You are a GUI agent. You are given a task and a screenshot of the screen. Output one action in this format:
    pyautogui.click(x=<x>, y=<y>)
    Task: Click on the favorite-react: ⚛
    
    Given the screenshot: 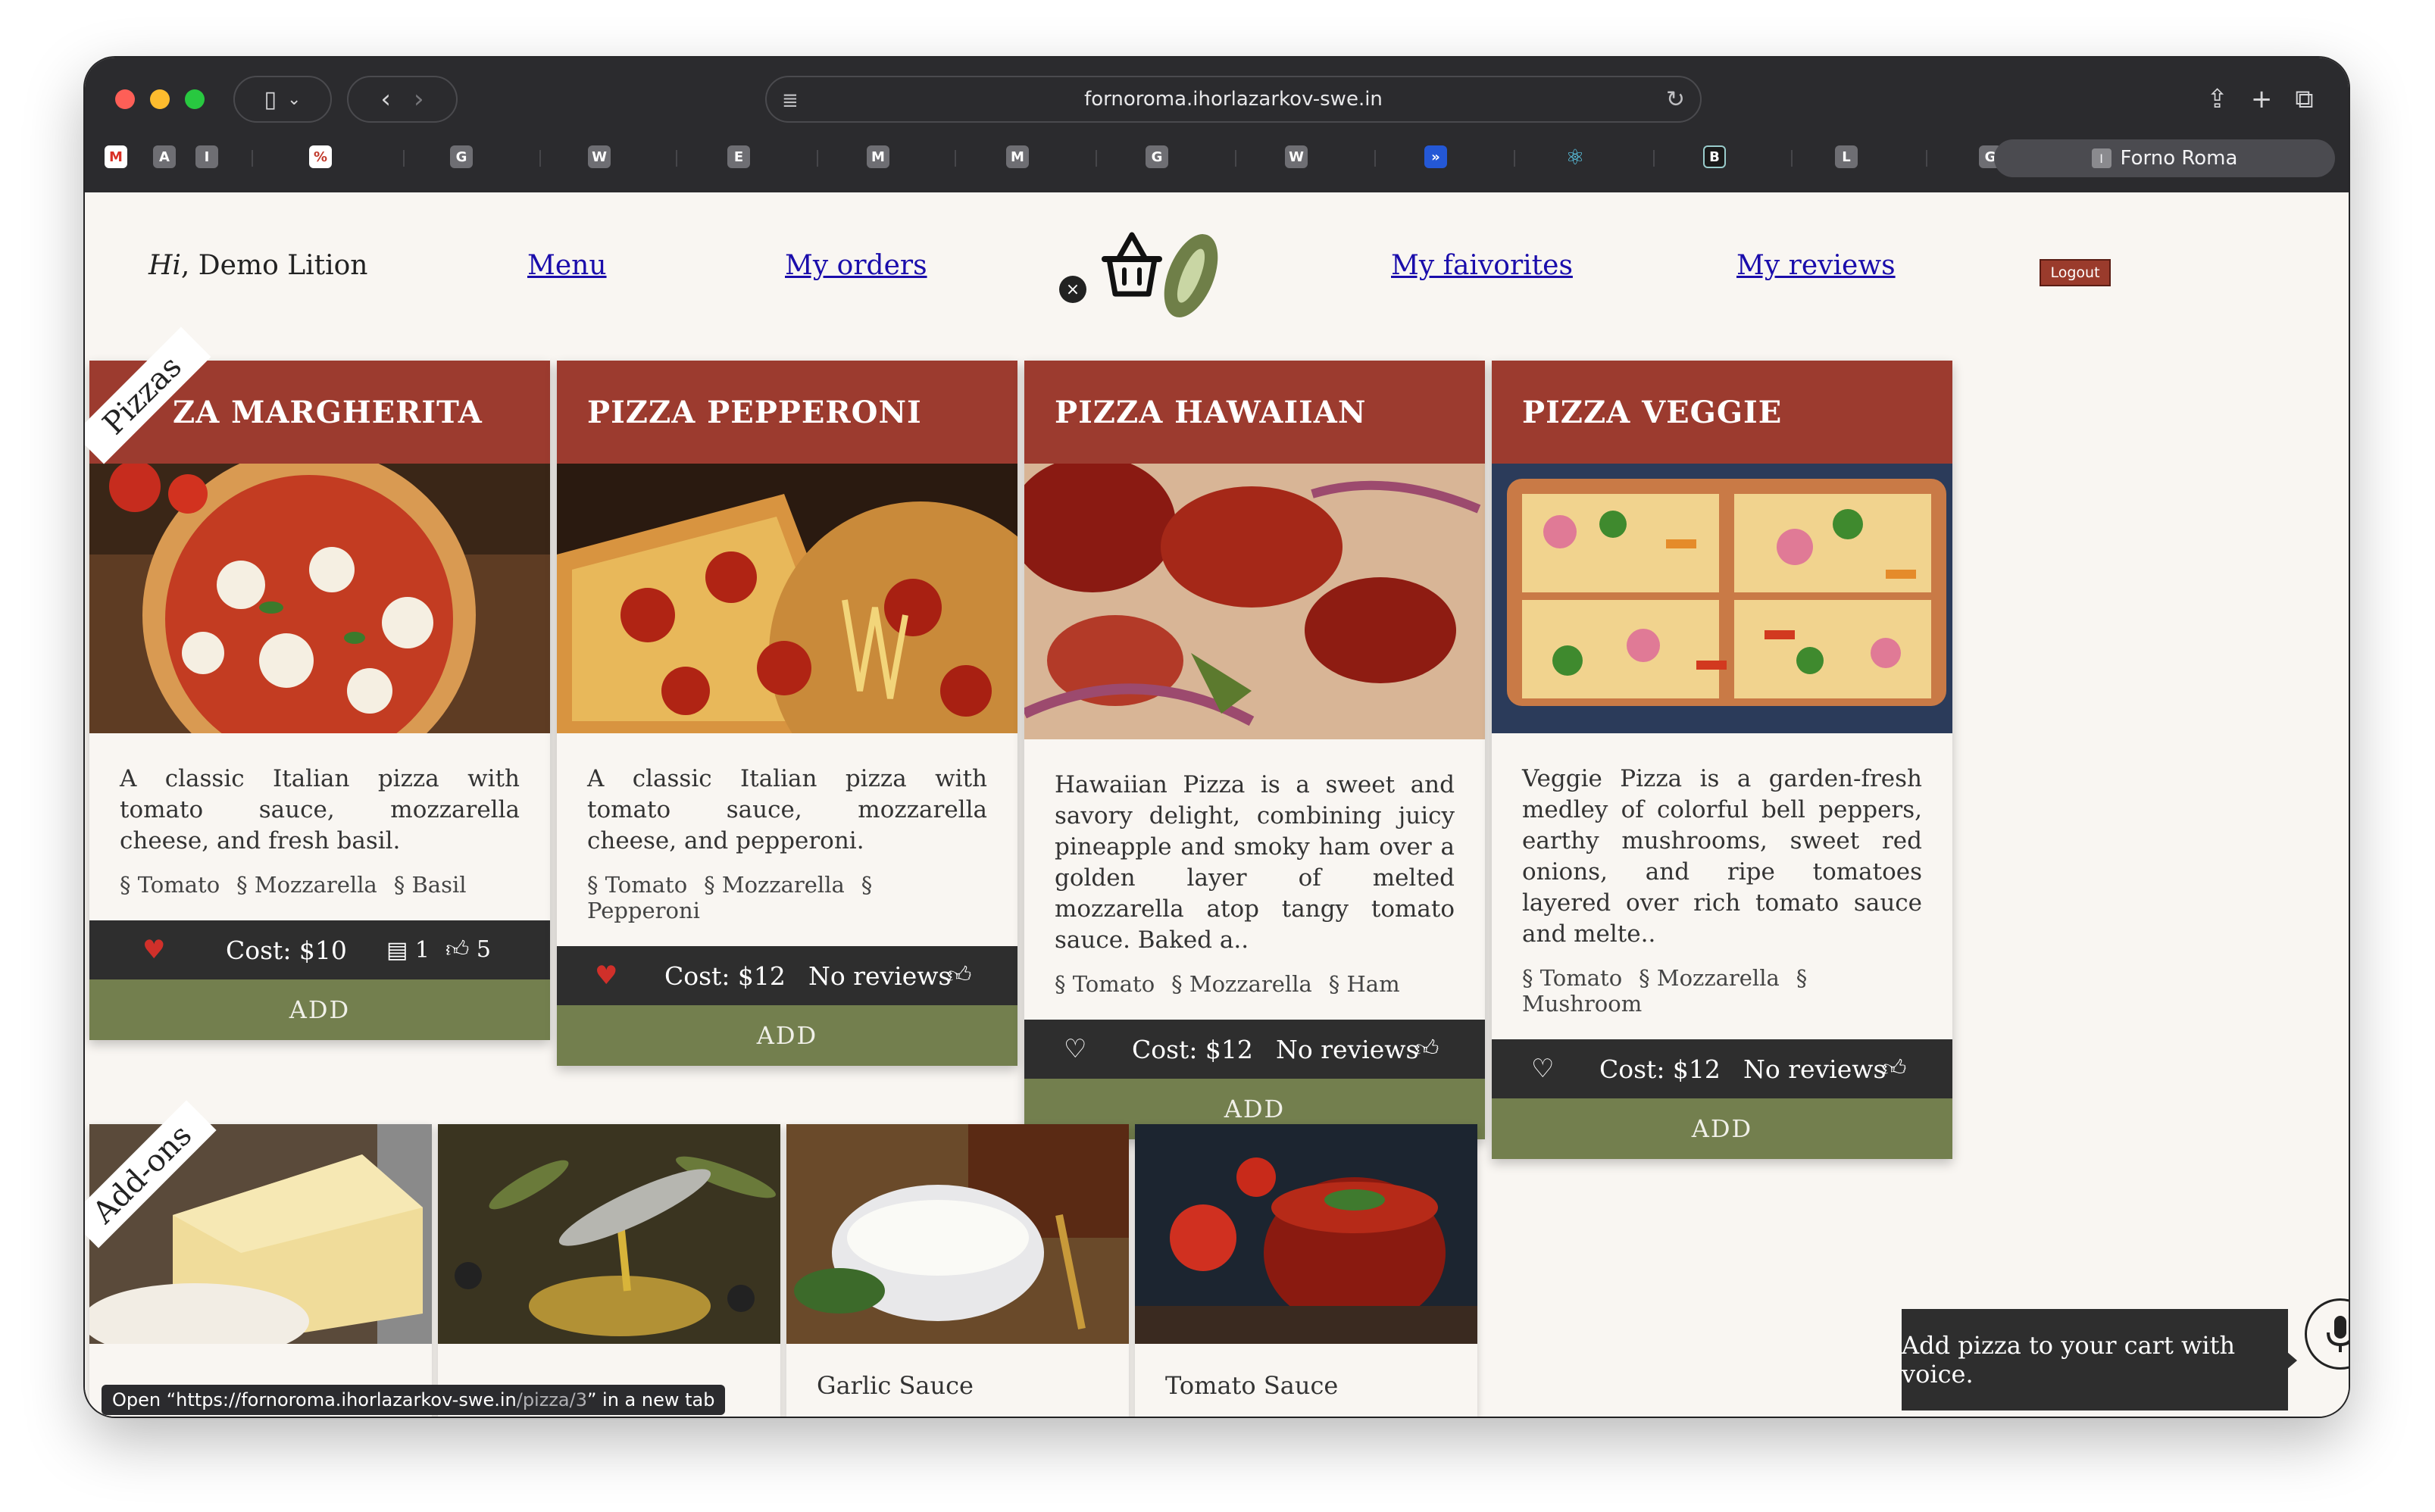 What is the action you would take?
    pyautogui.click(x=1575, y=157)
    